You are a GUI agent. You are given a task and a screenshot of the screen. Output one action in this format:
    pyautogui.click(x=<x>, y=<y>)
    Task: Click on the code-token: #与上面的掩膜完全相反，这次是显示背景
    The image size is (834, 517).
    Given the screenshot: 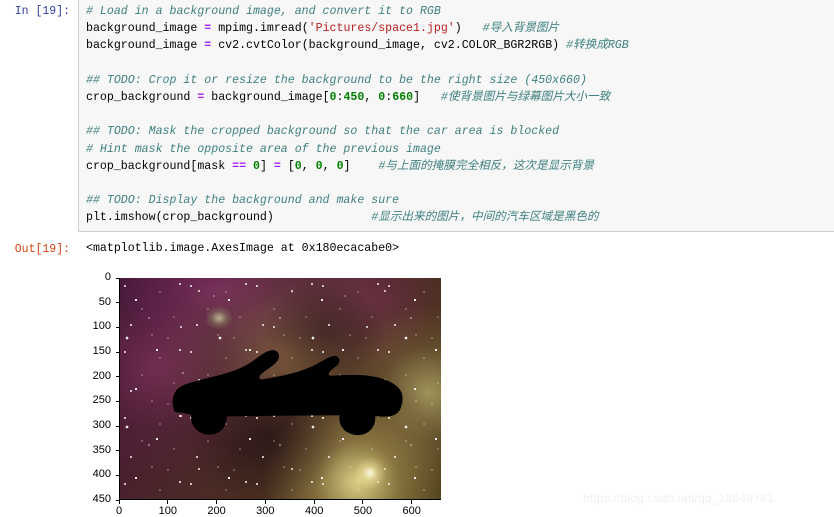 What is the action you would take?
    pyautogui.click(x=486, y=166)
    